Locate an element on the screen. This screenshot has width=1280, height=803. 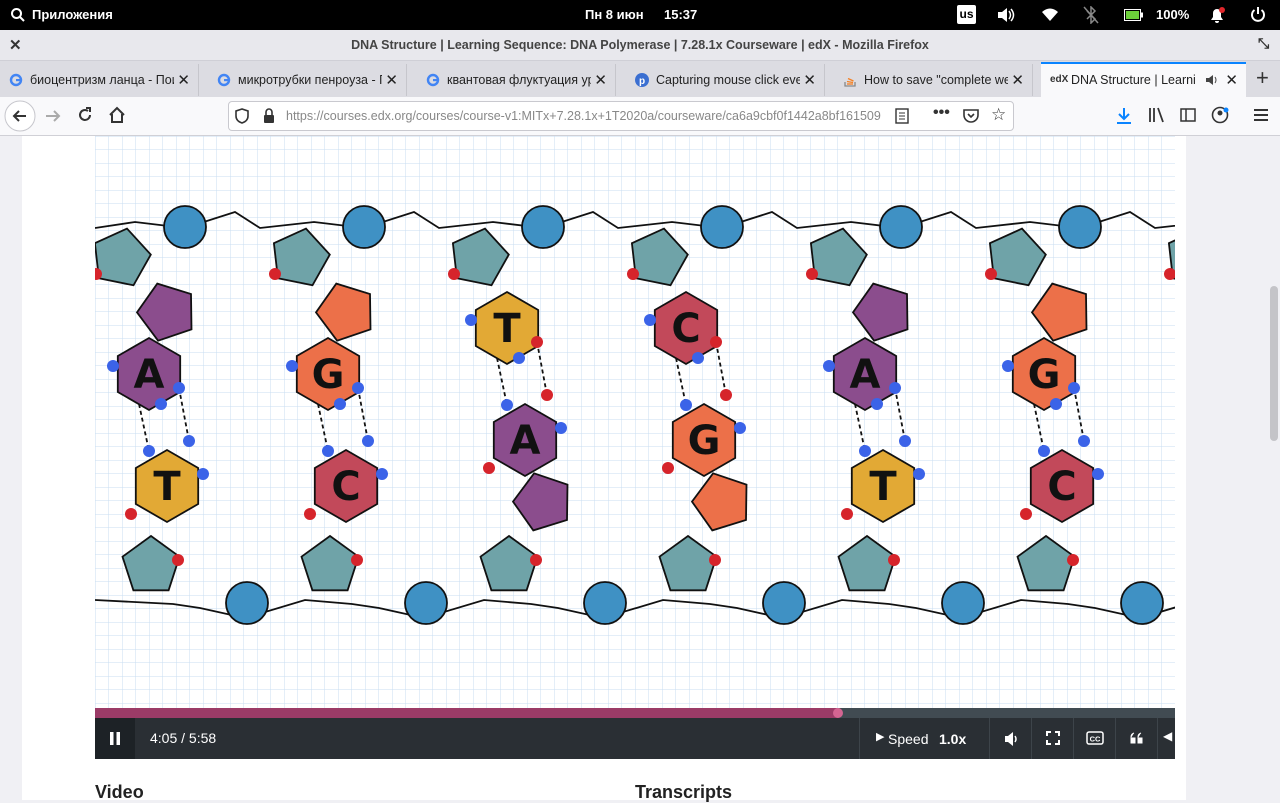
keyboard-layout-indicator: us is located at coordinates (966, 14).